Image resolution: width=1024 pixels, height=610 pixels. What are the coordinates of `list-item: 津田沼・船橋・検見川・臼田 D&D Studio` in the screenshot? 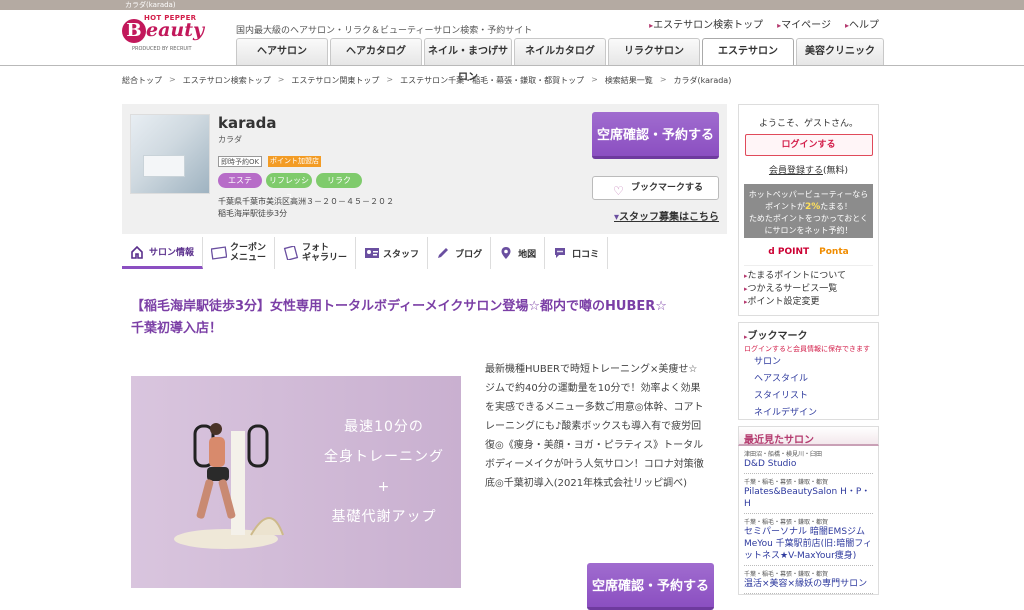 It's located at (808, 460).